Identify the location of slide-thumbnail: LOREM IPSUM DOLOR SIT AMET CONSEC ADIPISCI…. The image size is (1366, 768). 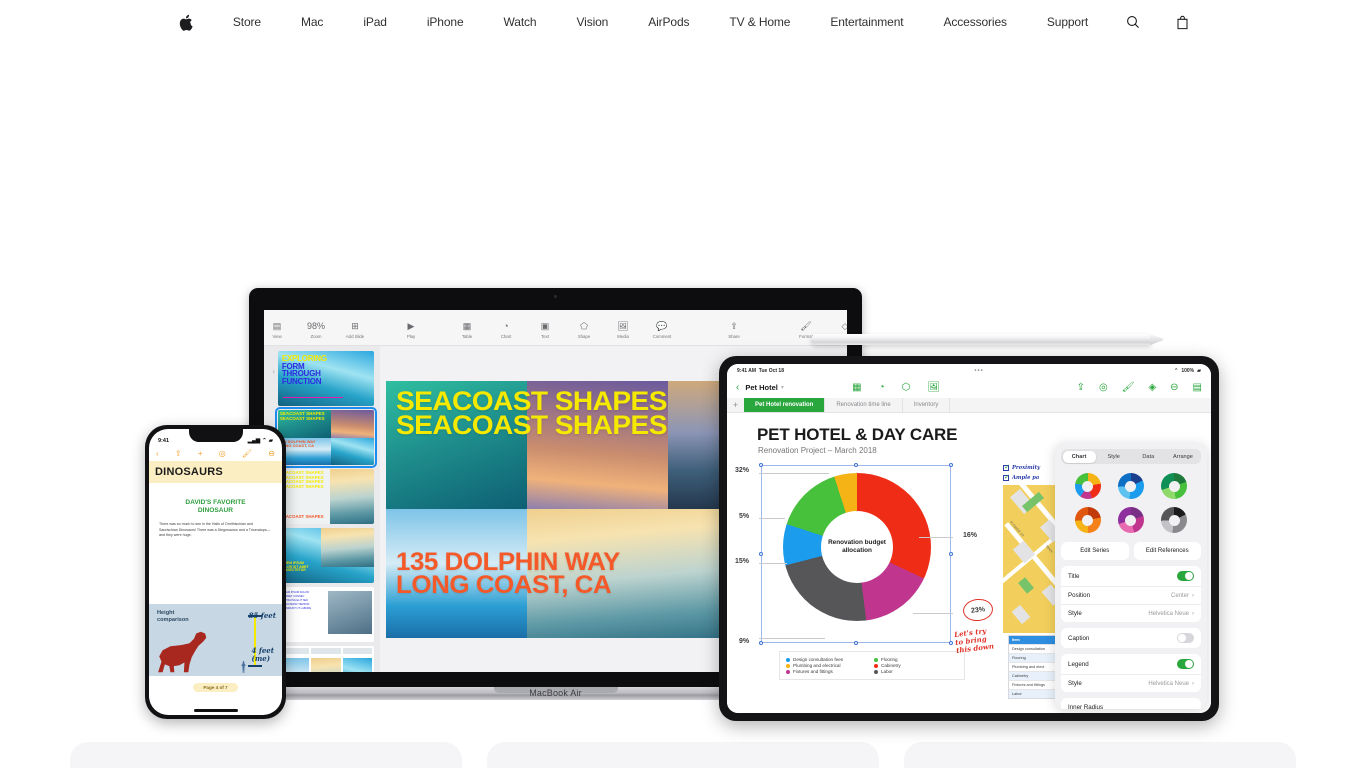
(325, 614).